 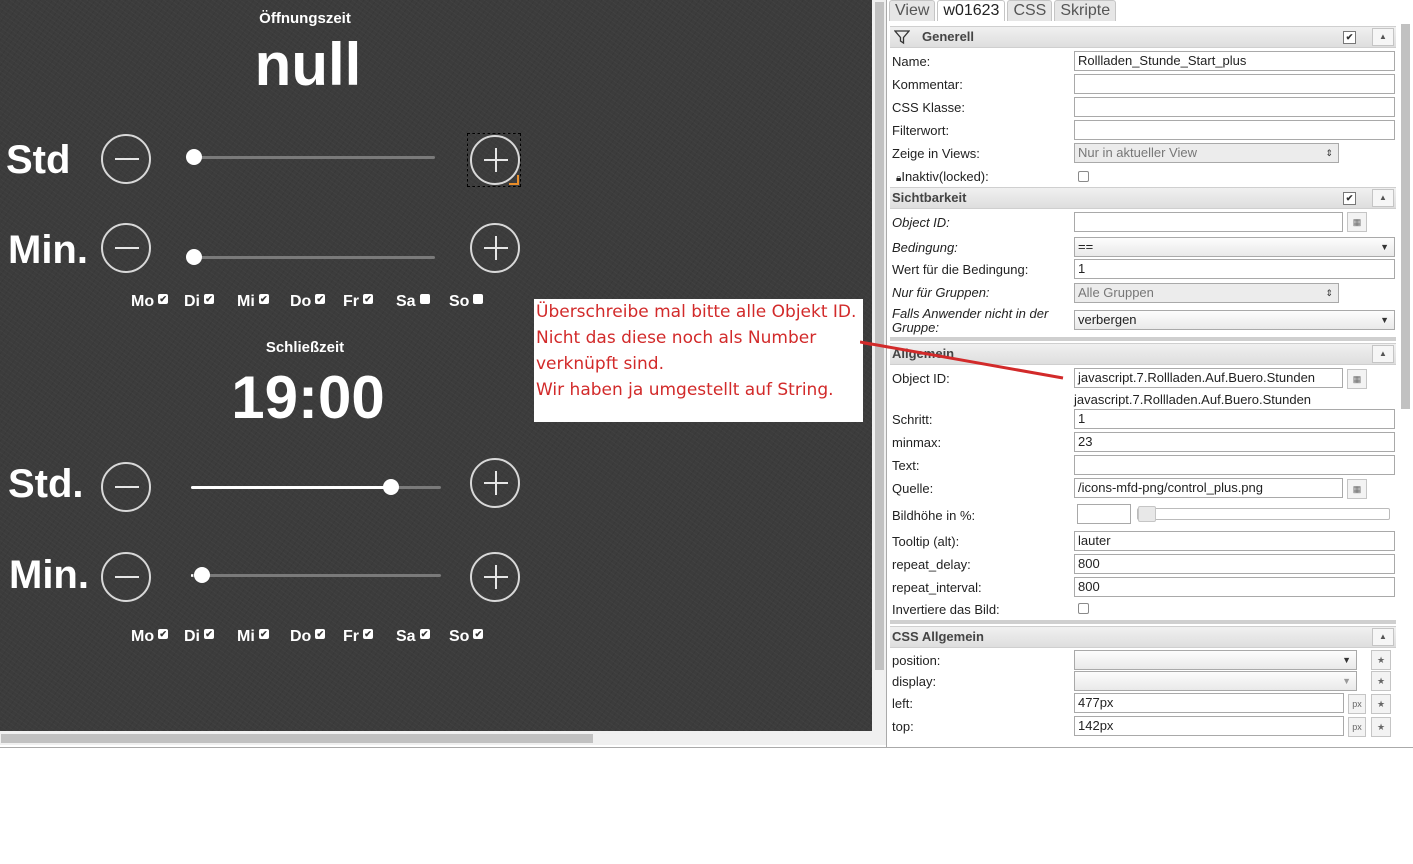 I want to click on quelle-label: Quelle:, so click(x=913, y=488).